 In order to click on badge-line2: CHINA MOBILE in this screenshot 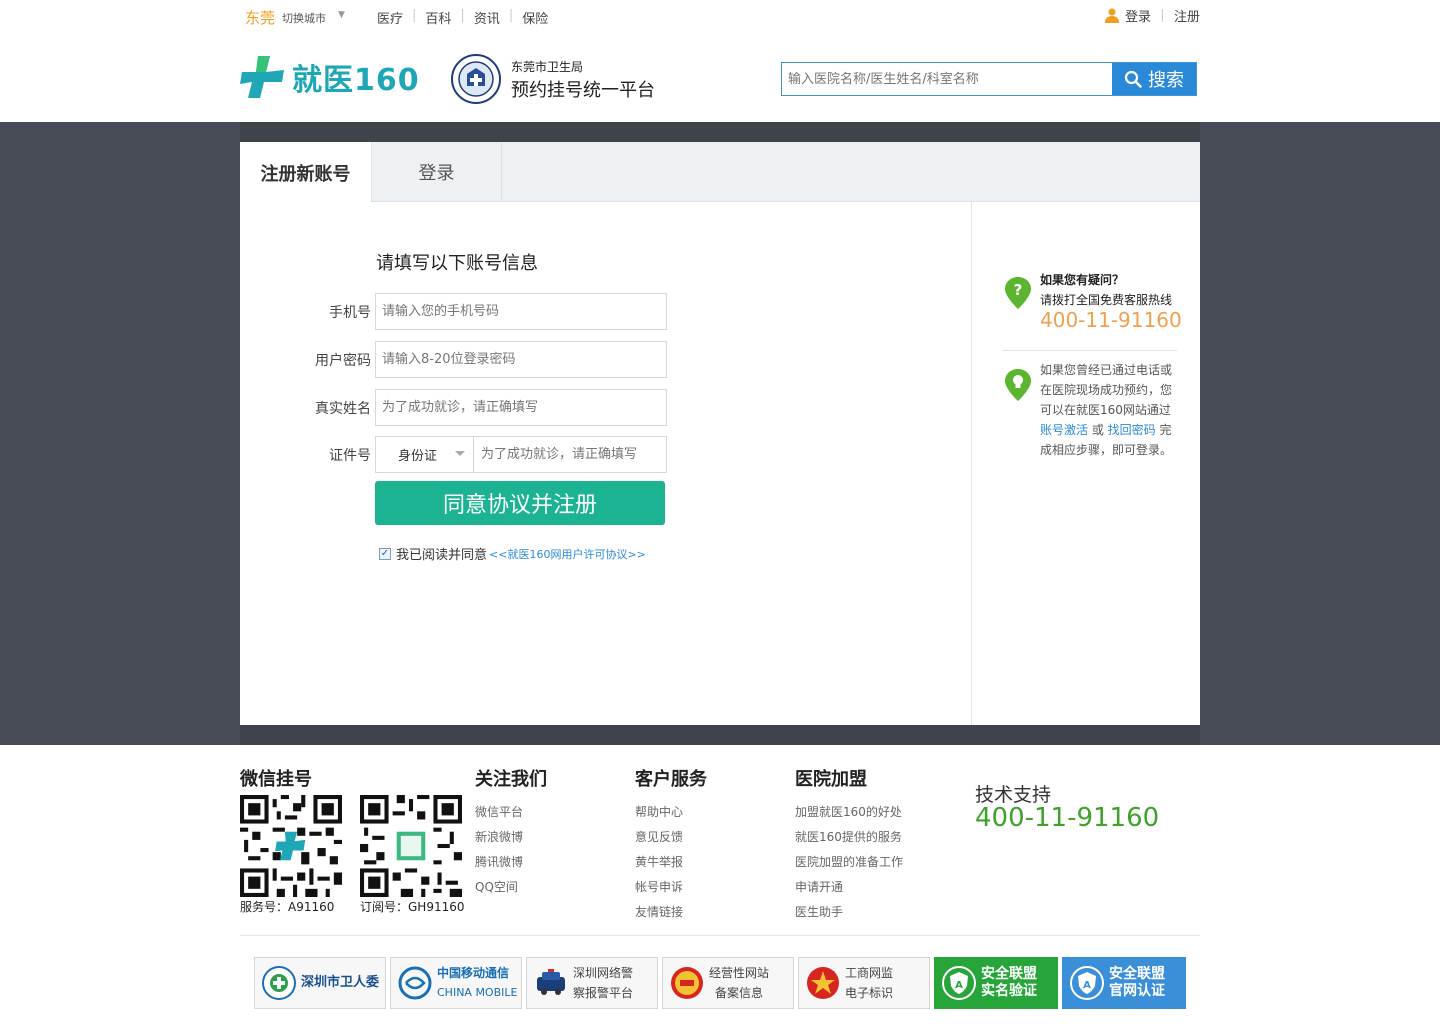, I will do `click(477, 992)`.